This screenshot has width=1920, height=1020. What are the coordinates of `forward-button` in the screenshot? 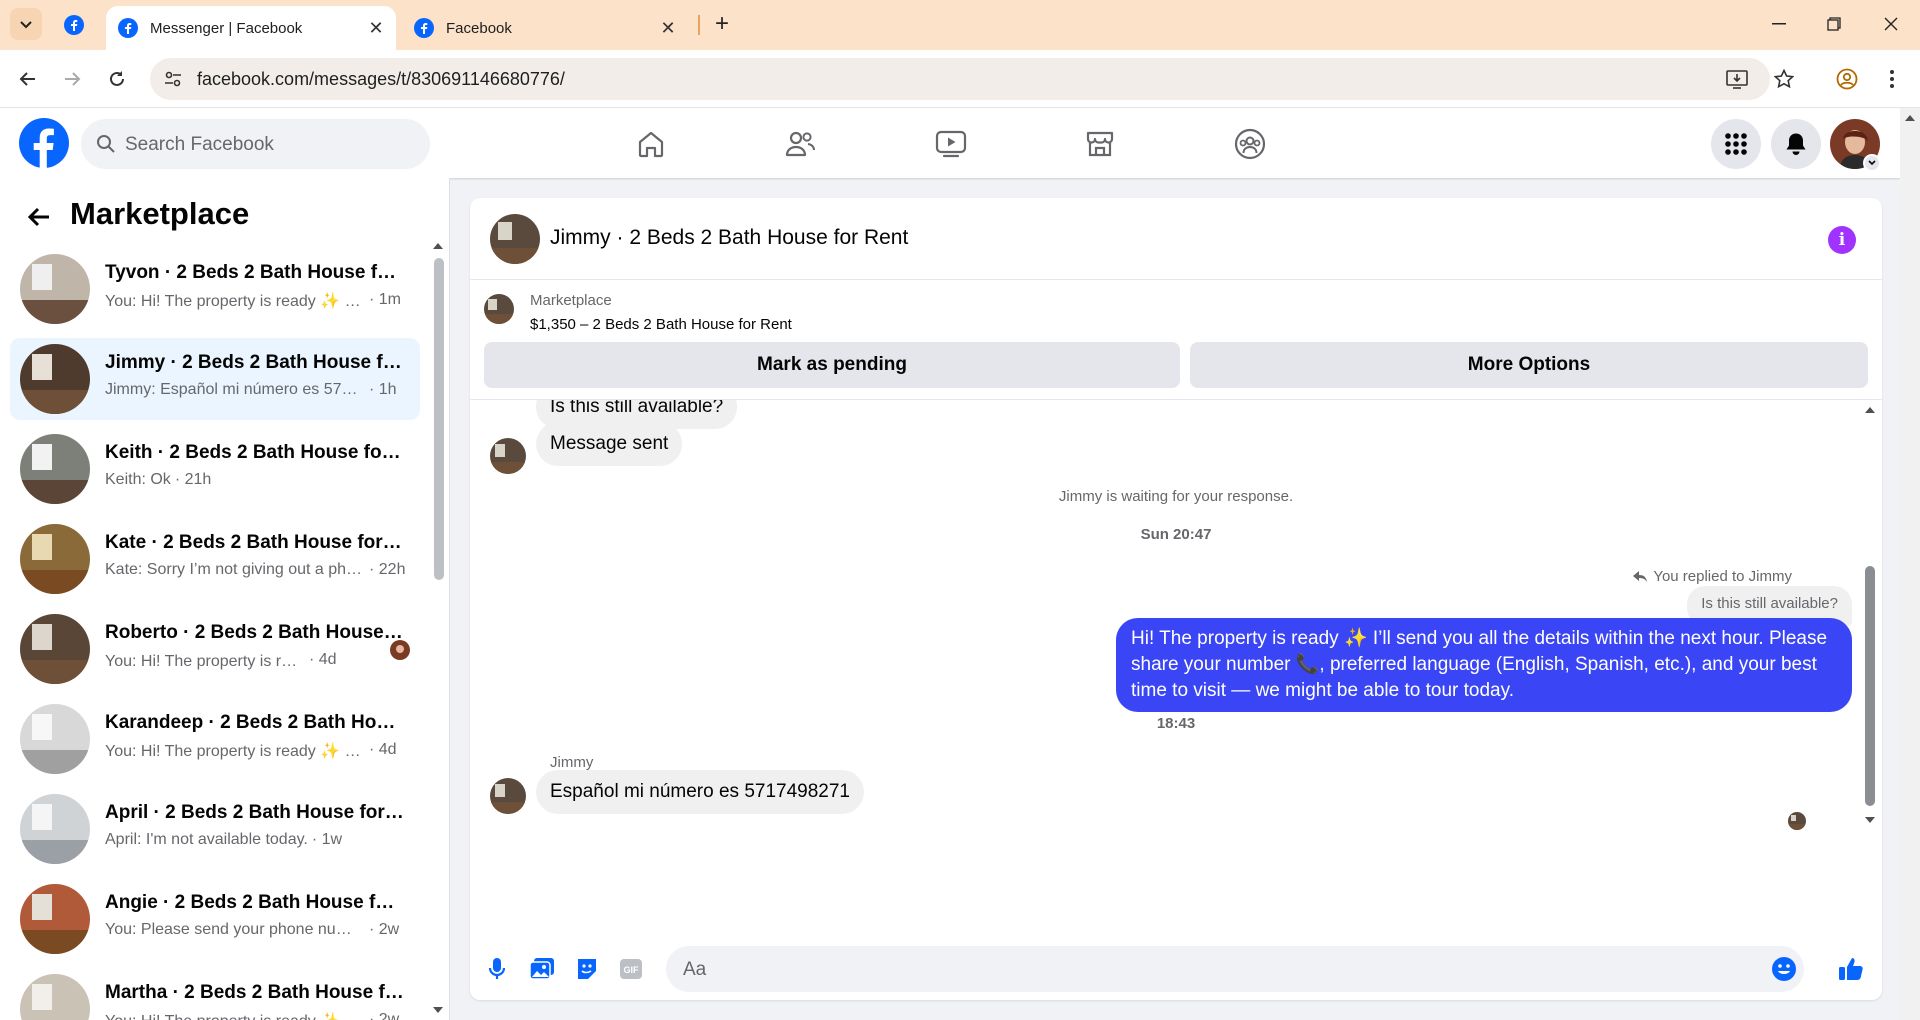 It's located at (72, 79).